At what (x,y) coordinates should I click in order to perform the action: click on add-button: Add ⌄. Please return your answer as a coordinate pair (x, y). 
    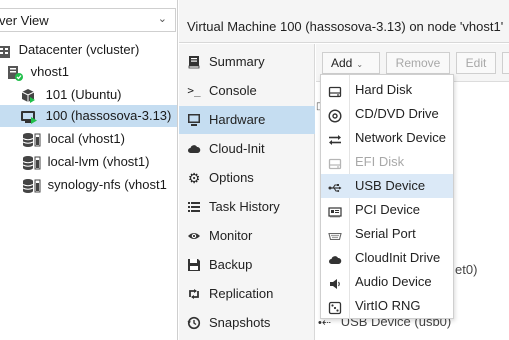
    Looking at the image, I should click on (351, 63).